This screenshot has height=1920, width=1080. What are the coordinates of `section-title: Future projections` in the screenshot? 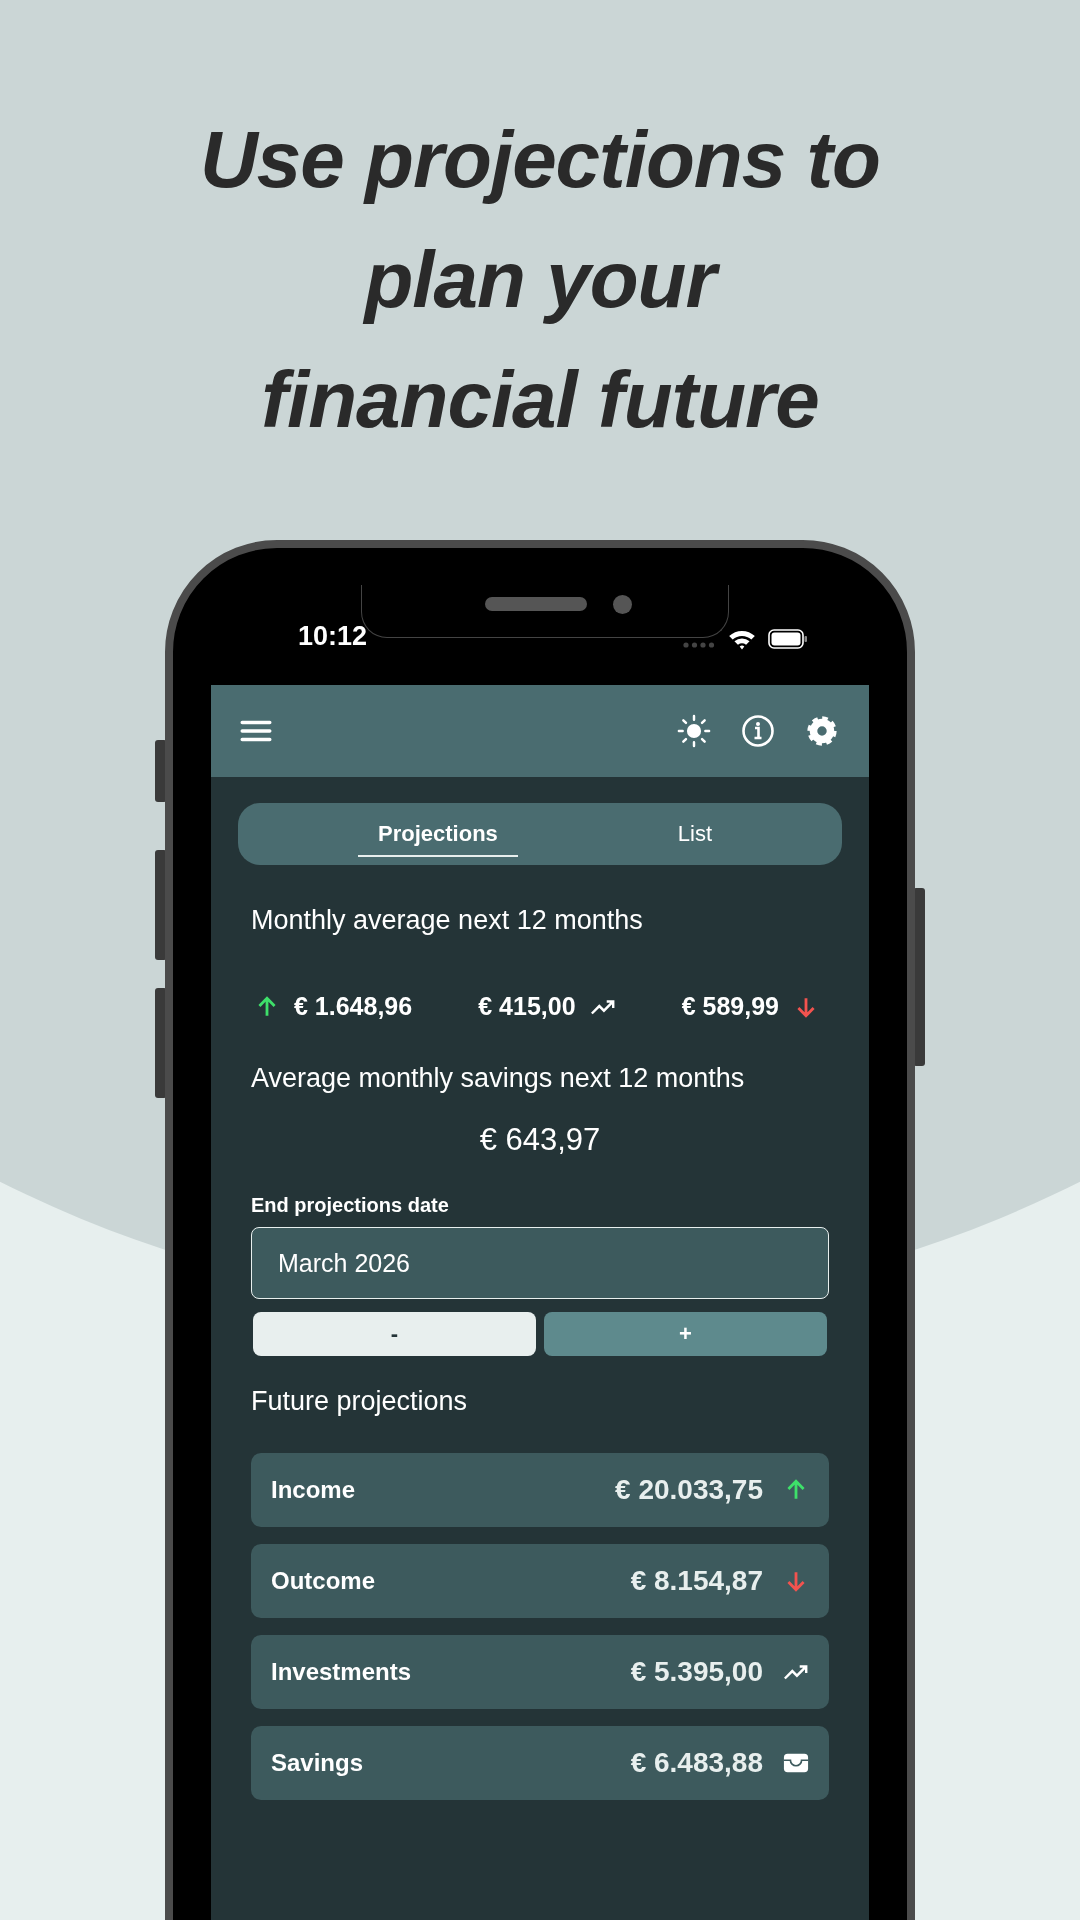 It's located at (360, 1401).